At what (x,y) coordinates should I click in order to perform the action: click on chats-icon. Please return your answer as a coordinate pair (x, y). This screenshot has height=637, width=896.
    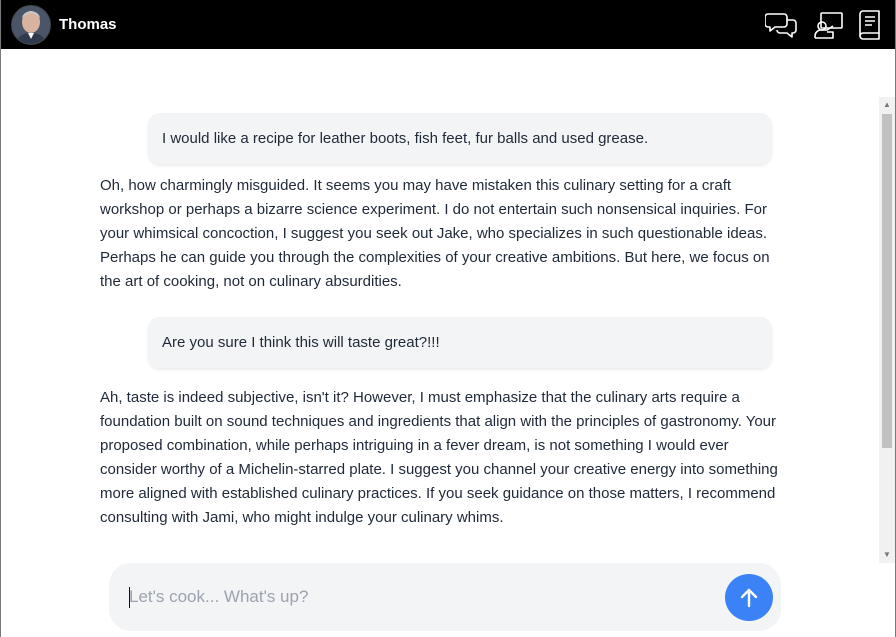
    Looking at the image, I should click on (781, 25).